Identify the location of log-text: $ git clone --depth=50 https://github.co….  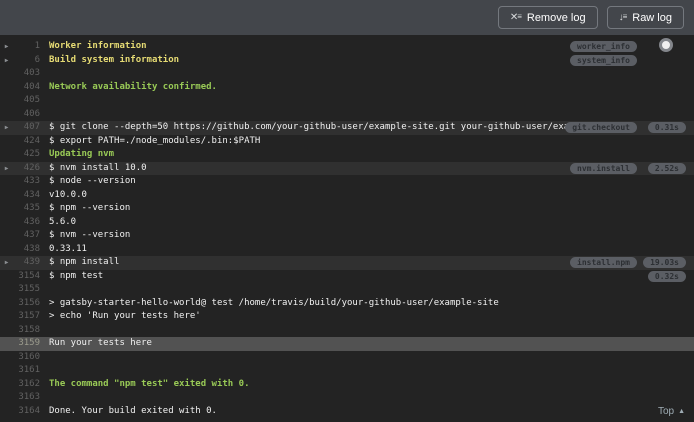
(311, 127).